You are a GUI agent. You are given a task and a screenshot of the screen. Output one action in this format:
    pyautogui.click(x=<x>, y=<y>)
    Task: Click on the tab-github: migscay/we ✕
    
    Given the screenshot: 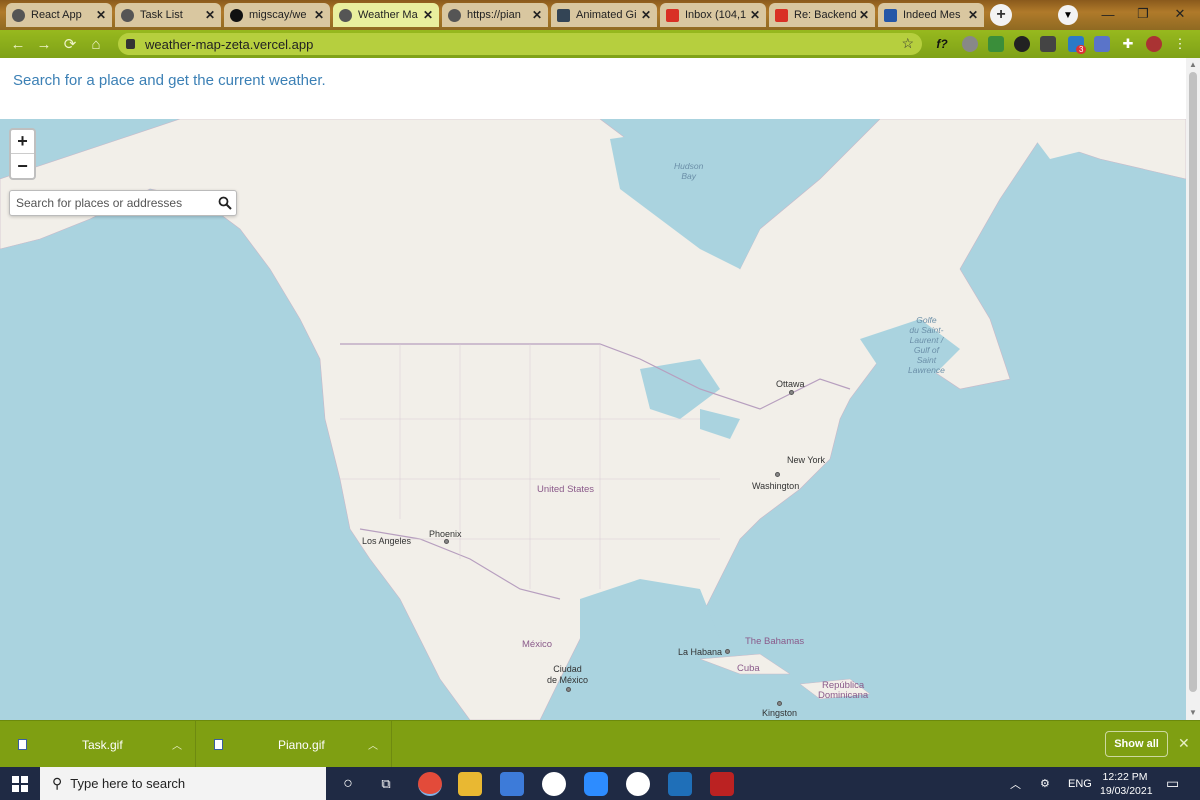 What is the action you would take?
    pyautogui.click(x=277, y=15)
    